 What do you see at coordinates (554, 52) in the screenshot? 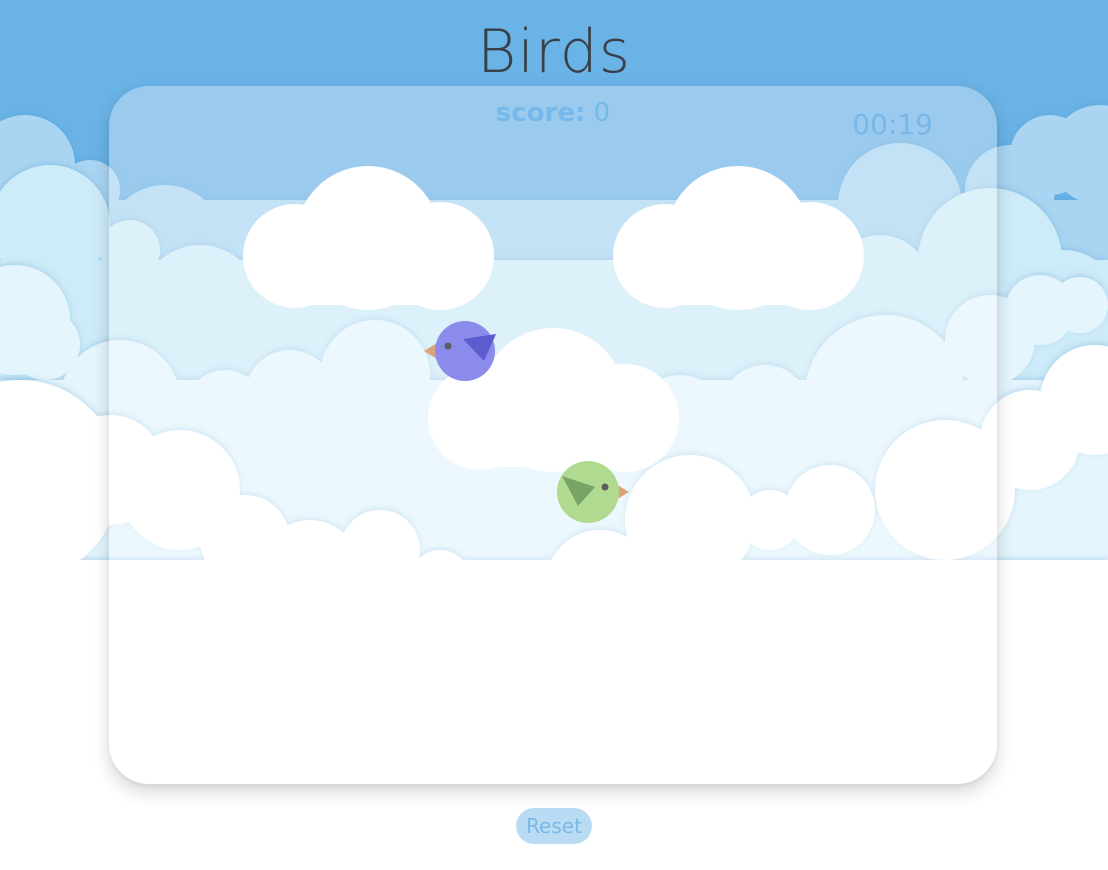
I see `page-title: Birds` at bounding box center [554, 52].